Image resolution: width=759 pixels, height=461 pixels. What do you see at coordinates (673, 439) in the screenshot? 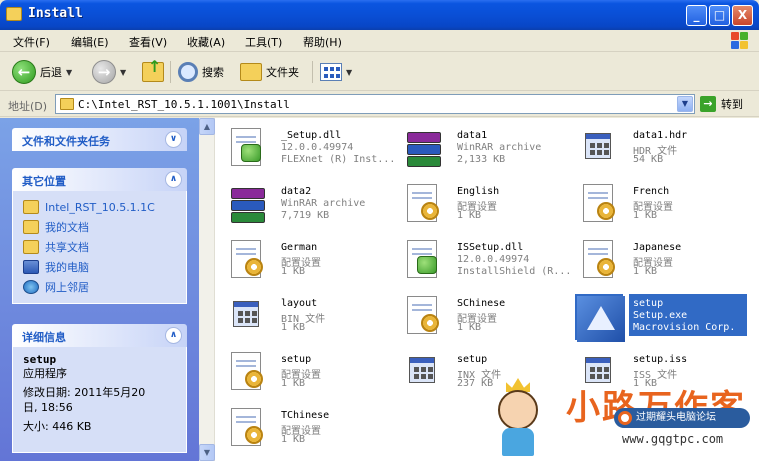
I see `watermark-url: www.gqgtpc.com` at bounding box center [673, 439].